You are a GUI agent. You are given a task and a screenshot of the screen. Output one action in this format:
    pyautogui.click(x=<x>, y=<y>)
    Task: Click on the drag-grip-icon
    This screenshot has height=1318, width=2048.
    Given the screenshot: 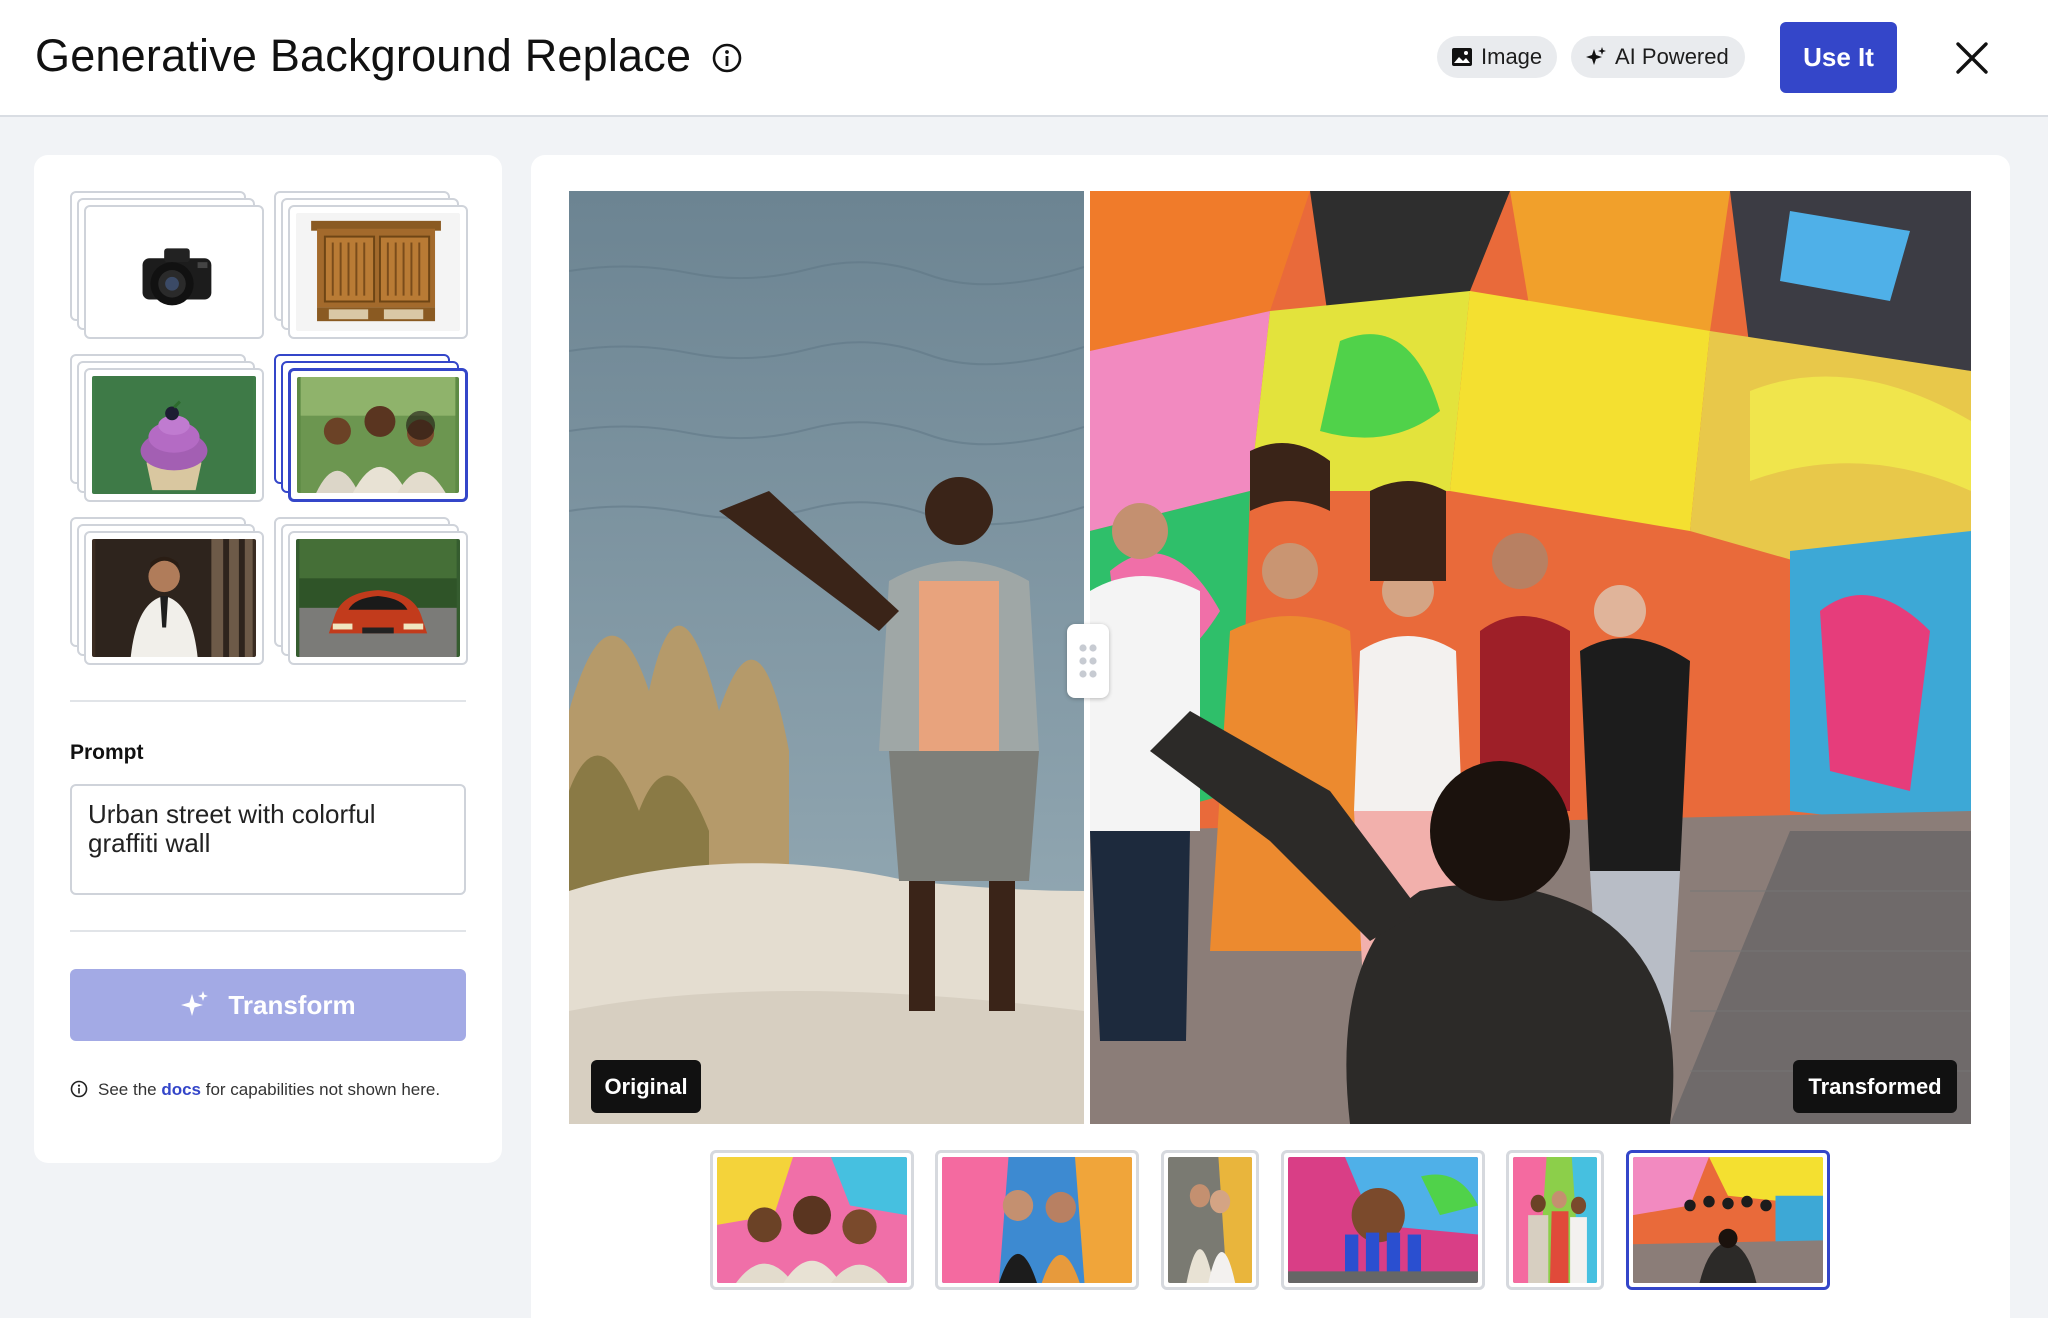 What is the action you would take?
    pyautogui.click(x=1088, y=661)
    